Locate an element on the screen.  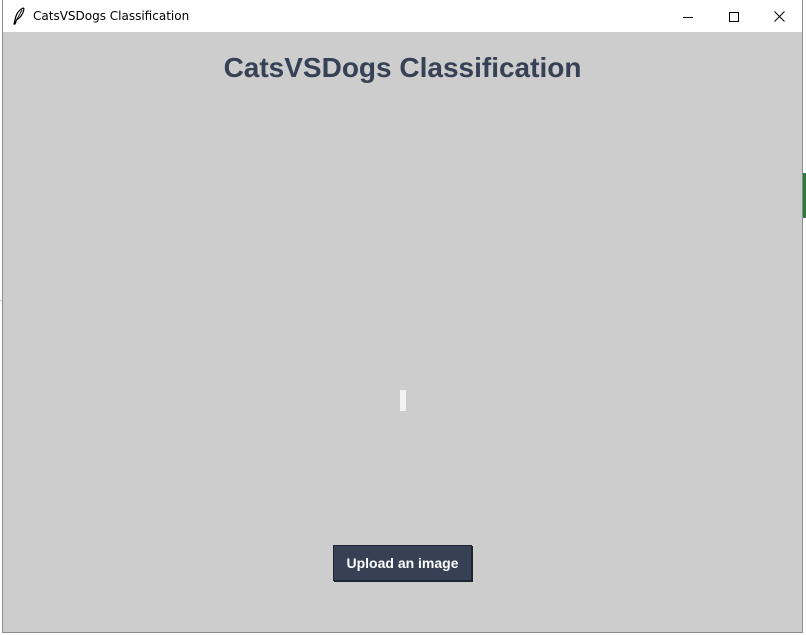
image-display-label is located at coordinates (403, 400).